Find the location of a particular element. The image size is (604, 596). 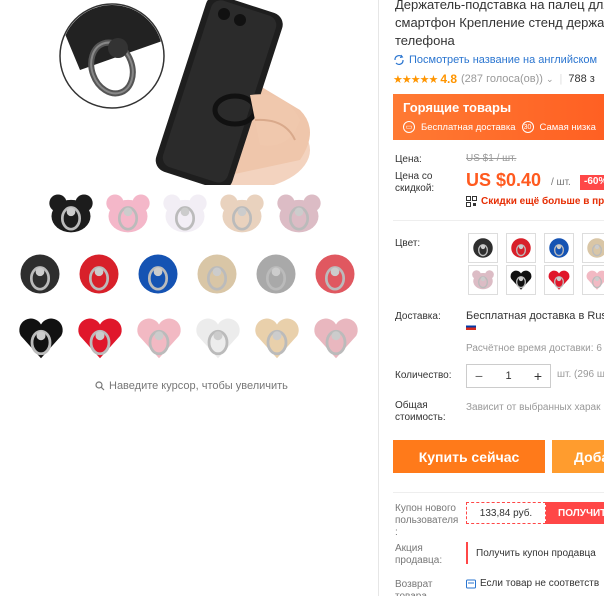

discount-badge: -60% is located at coordinates (592, 182).